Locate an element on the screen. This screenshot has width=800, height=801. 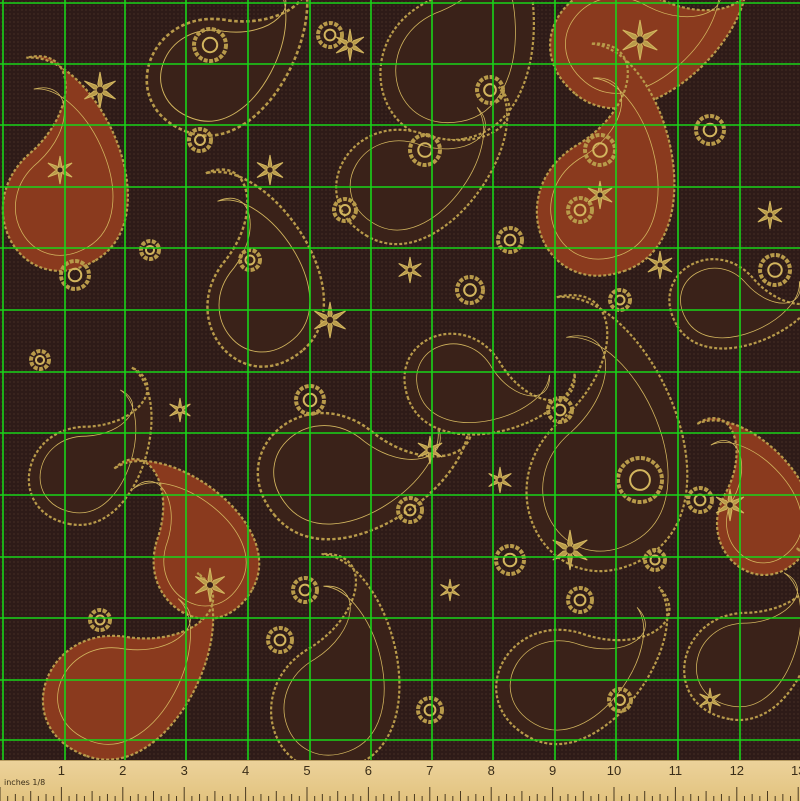
ruler-number: 6 is located at coordinates (368, 770).